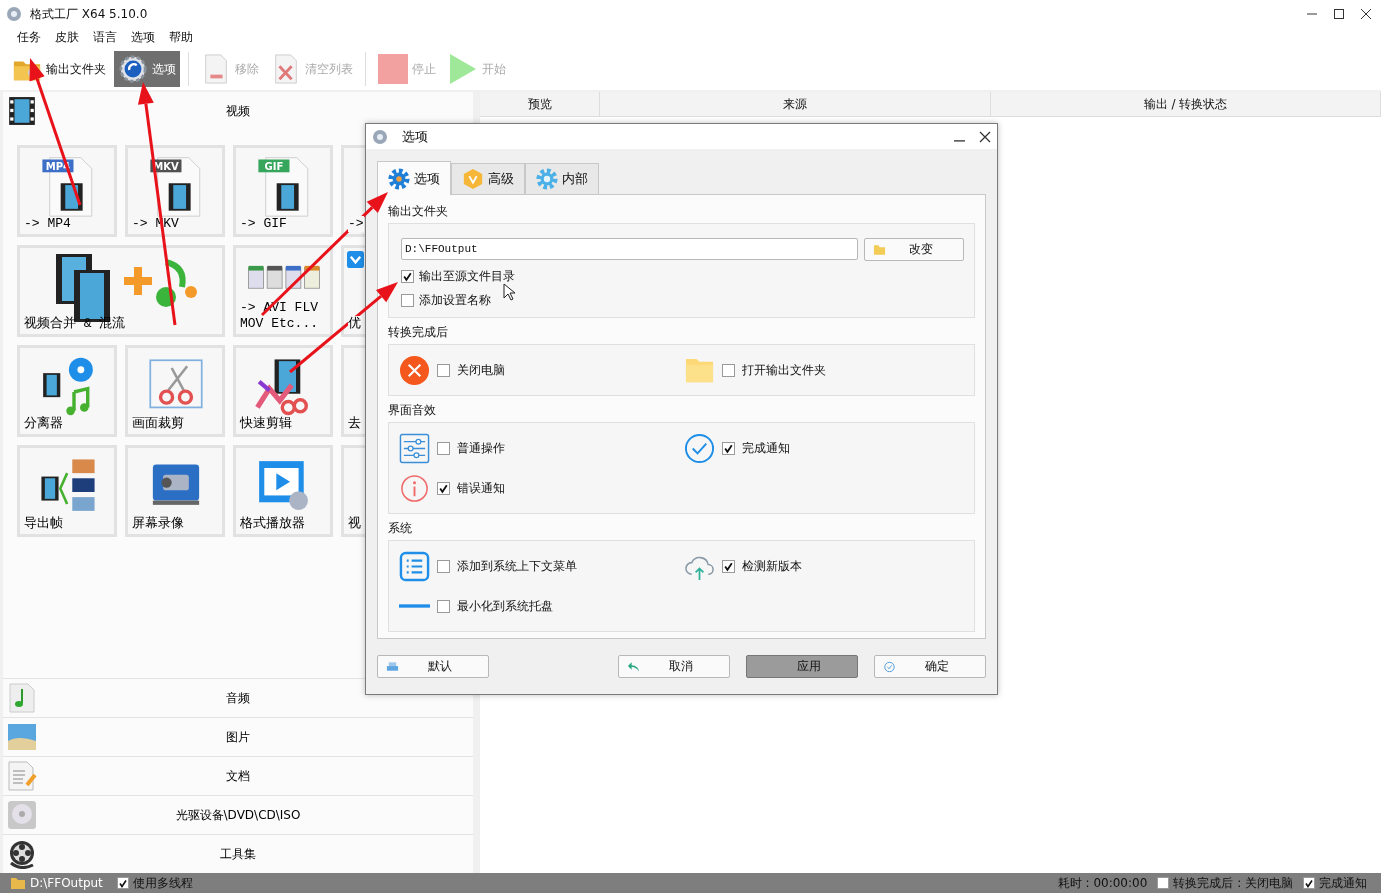 The height and width of the screenshot is (893, 1381). I want to click on tool-tile: 屏幕录像, so click(175, 491).